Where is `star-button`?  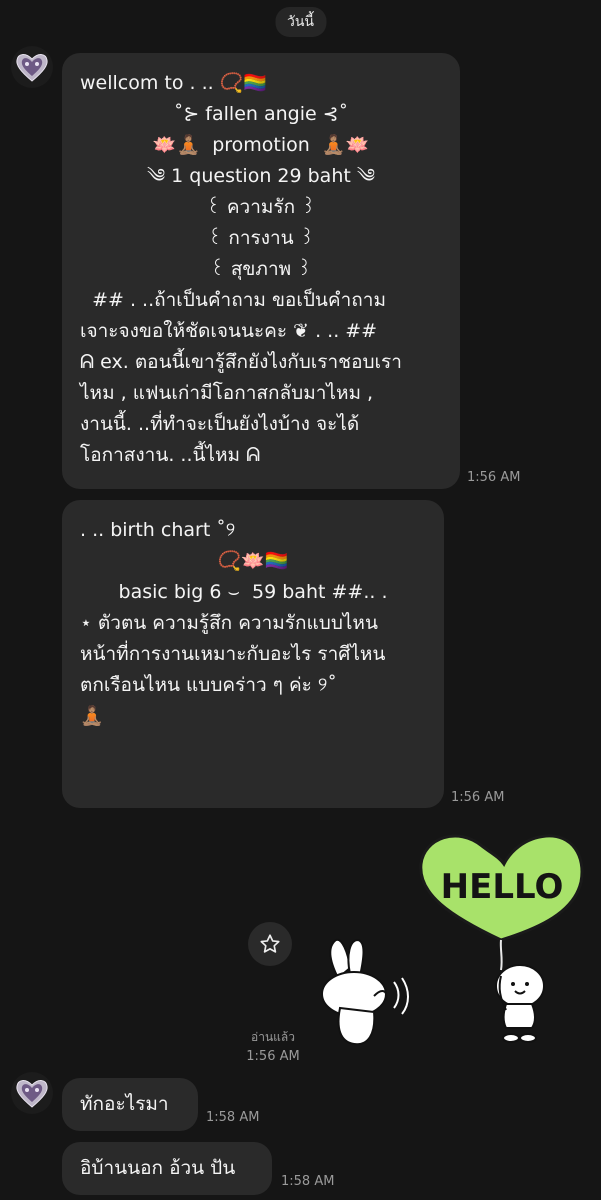
star-button is located at coordinates (270, 944).